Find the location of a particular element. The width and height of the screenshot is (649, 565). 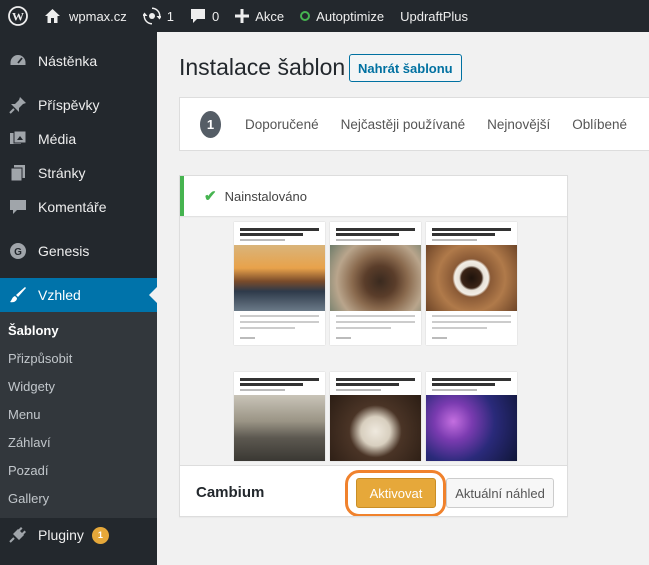

comments-link: 0 is located at coordinates (204, 16).